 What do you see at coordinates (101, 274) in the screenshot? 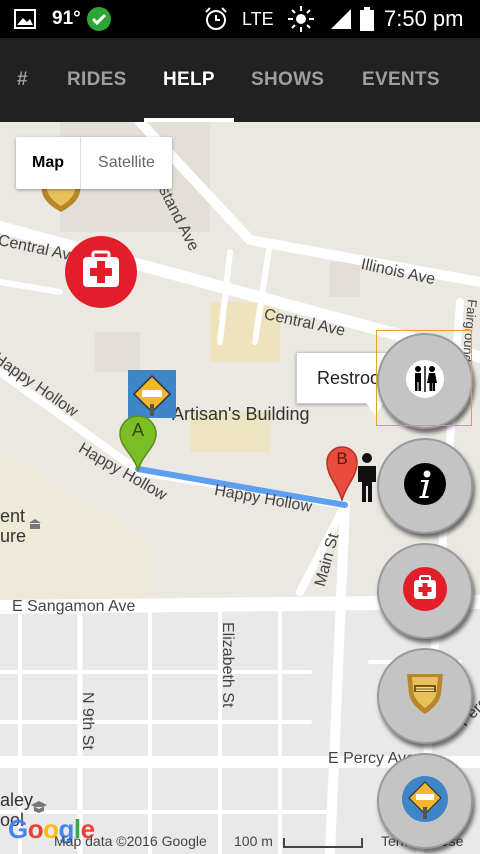
I see `first-aid-marker` at bounding box center [101, 274].